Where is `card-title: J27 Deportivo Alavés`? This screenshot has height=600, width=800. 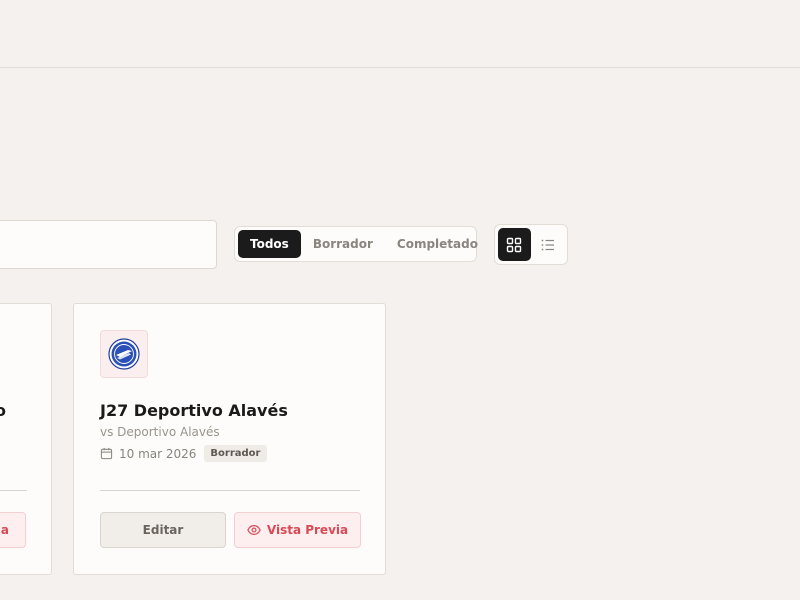
card-title: J27 Deportivo Alavés is located at coordinates (194, 410).